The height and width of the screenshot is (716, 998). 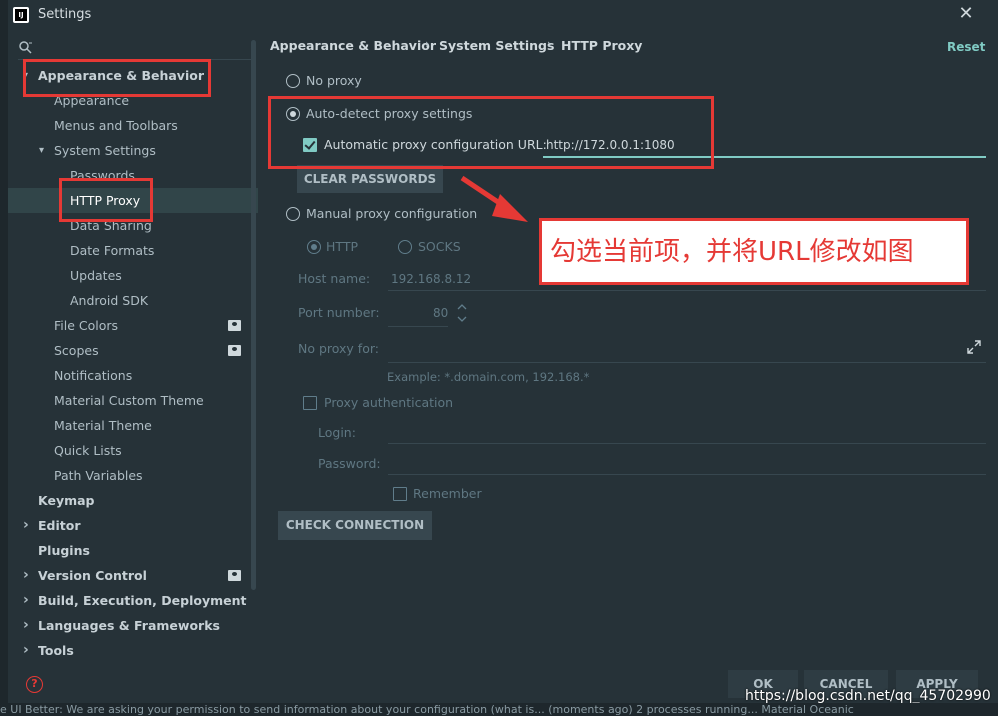 I want to click on sidebar-item-updates: Updates, so click(x=128, y=275).